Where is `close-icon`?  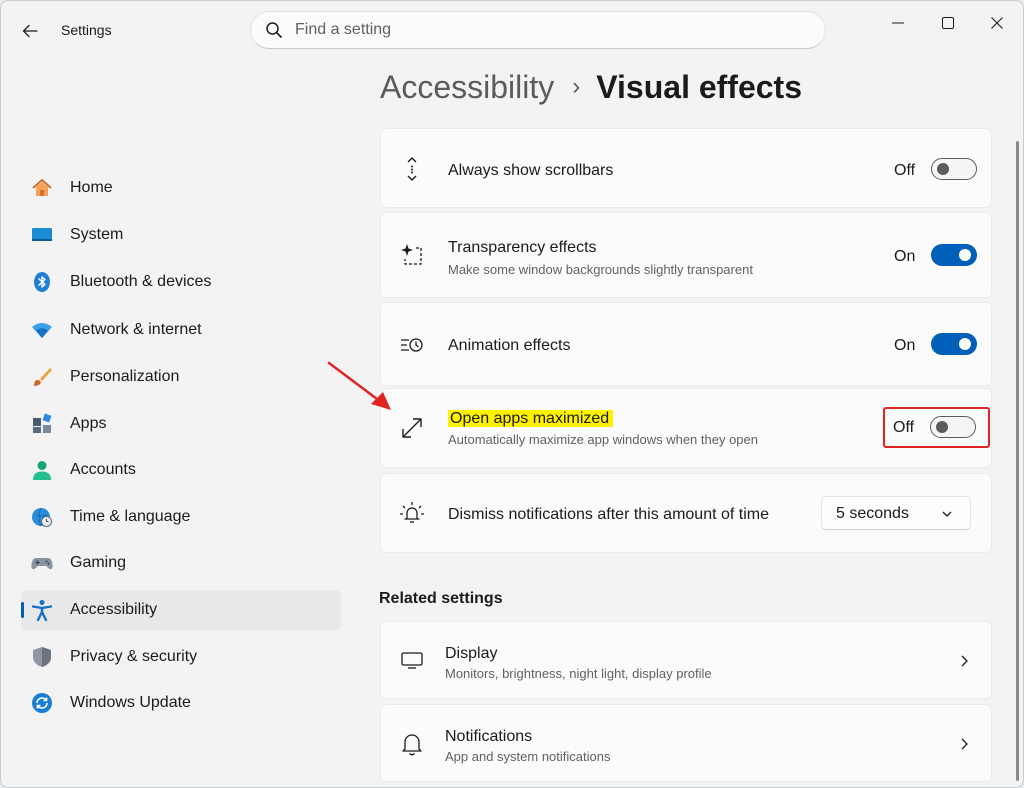 close-icon is located at coordinates (997, 23).